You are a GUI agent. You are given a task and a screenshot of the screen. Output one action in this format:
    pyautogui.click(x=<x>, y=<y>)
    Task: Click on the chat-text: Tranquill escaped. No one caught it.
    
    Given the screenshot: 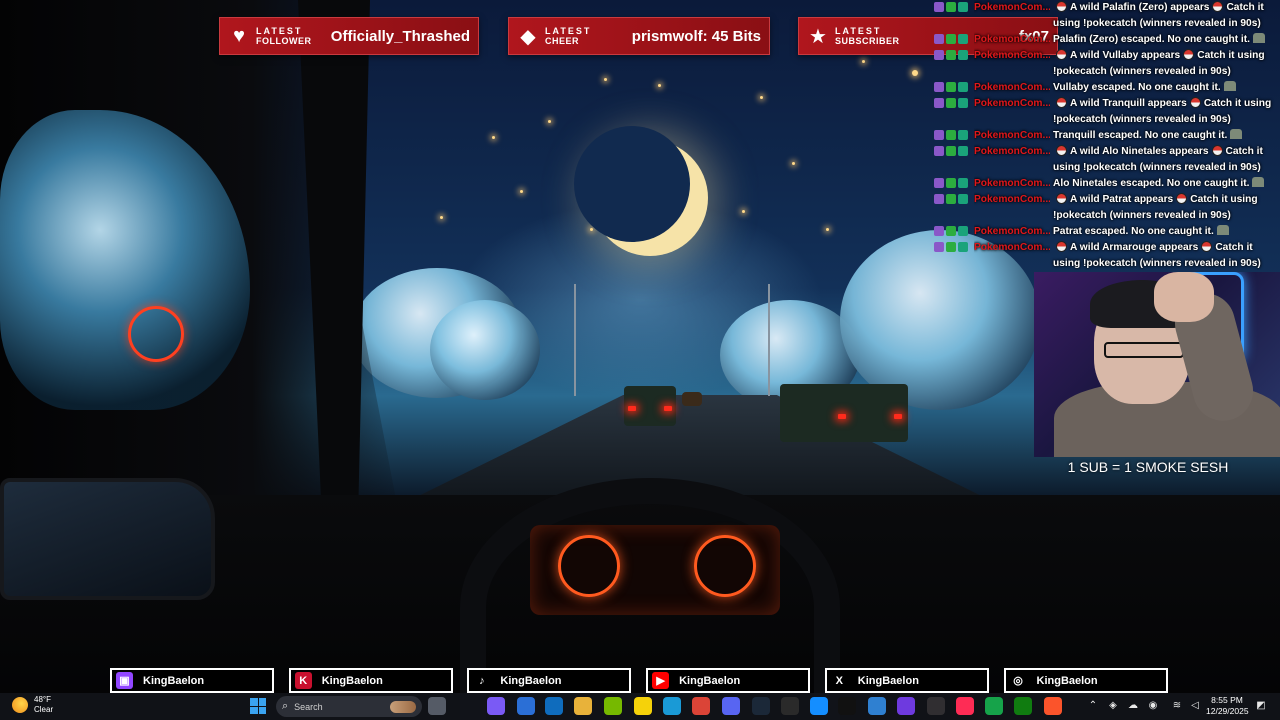 What is the action you would take?
    pyautogui.click(x=1140, y=135)
    